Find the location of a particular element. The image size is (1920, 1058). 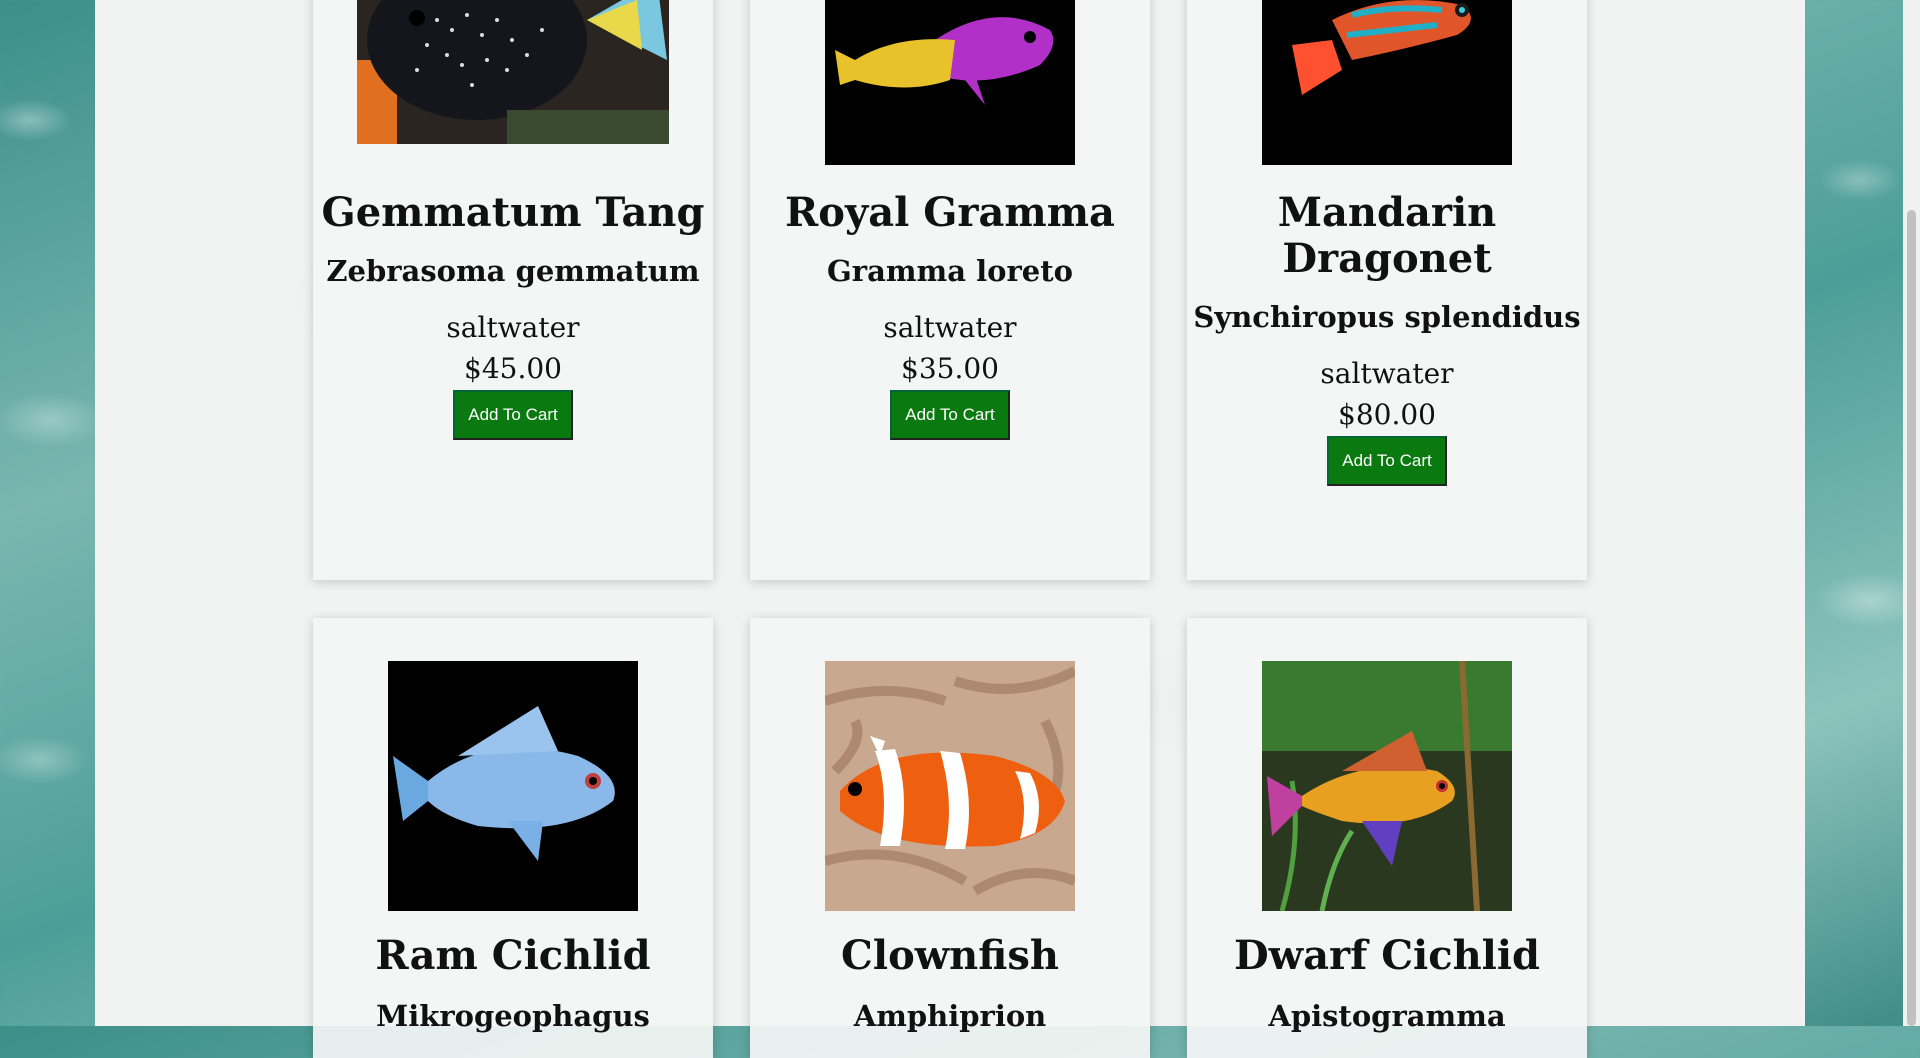

product-species: Mikrogeophagus is located at coordinates (513, 1016).